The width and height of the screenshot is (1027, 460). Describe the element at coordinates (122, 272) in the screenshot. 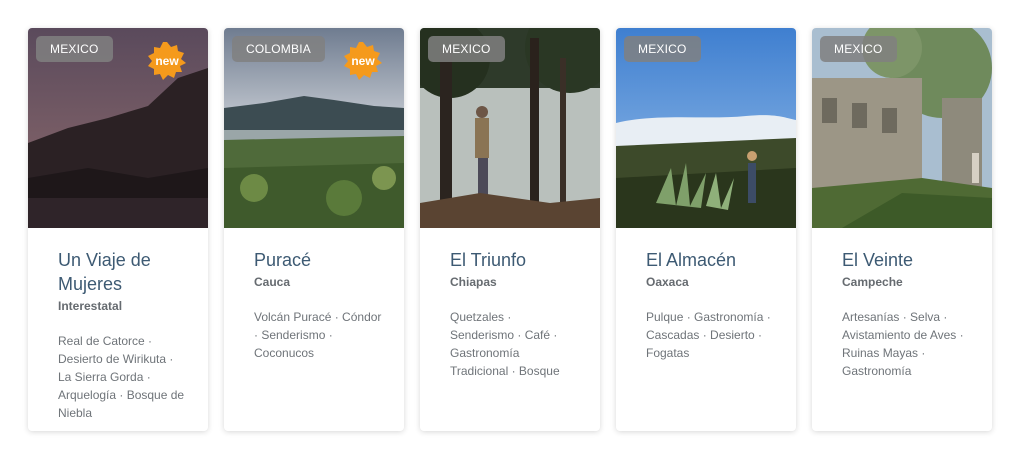

I see `trip-title: Un Viaje de Mujeres` at that location.